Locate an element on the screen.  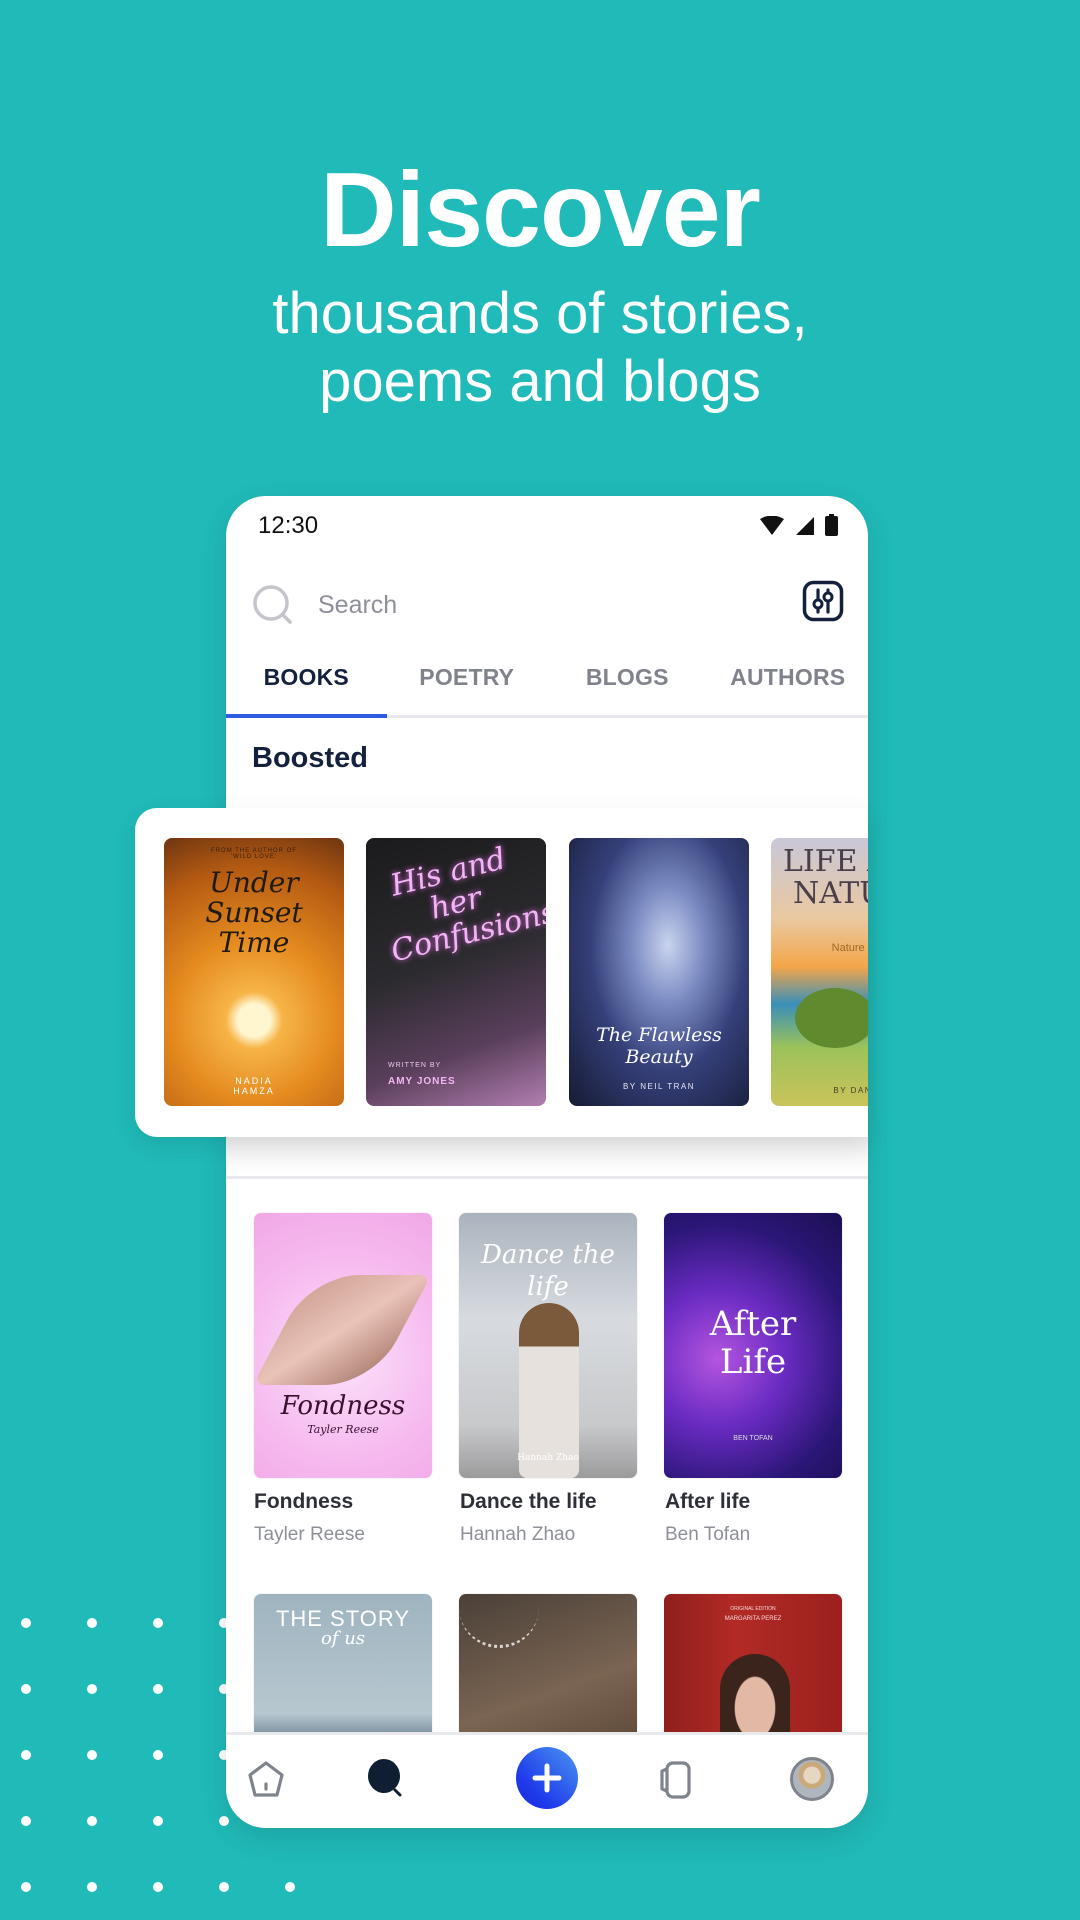
cover-kicker: WRITTEN BY is located at coordinates (415, 1065).